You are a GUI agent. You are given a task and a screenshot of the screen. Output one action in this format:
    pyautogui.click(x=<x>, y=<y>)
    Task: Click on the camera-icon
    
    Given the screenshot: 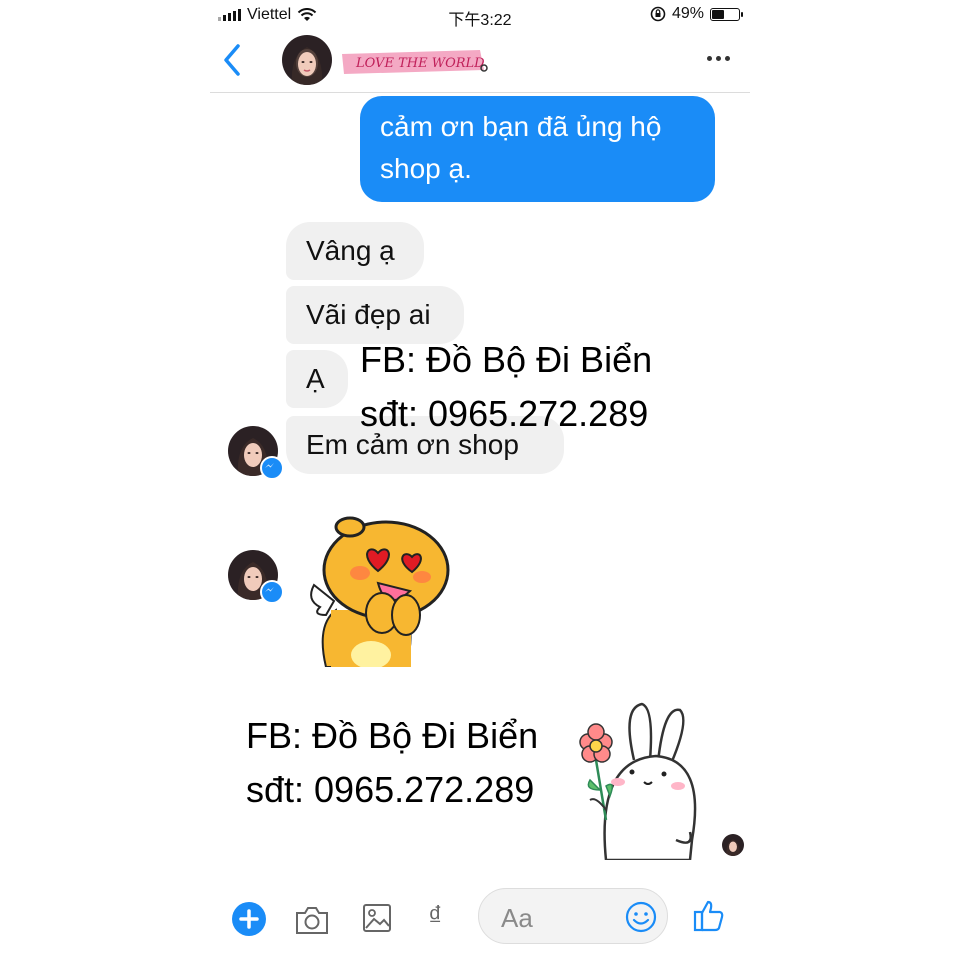 What is the action you would take?
    pyautogui.click(x=312, y=920)
    